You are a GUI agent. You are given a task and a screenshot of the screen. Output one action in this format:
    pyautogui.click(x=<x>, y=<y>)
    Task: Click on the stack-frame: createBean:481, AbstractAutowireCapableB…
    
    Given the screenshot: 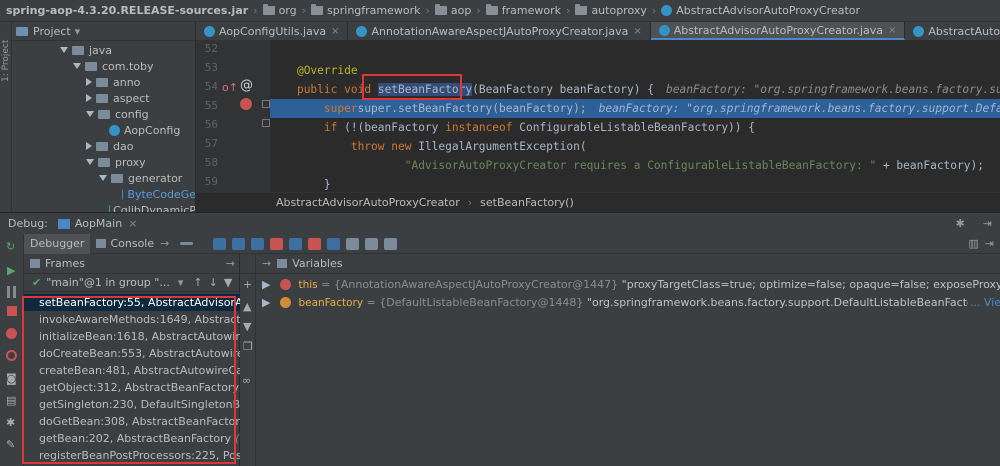 What is the action you would take?
    pyautogui.click(x=132, y=370)
    